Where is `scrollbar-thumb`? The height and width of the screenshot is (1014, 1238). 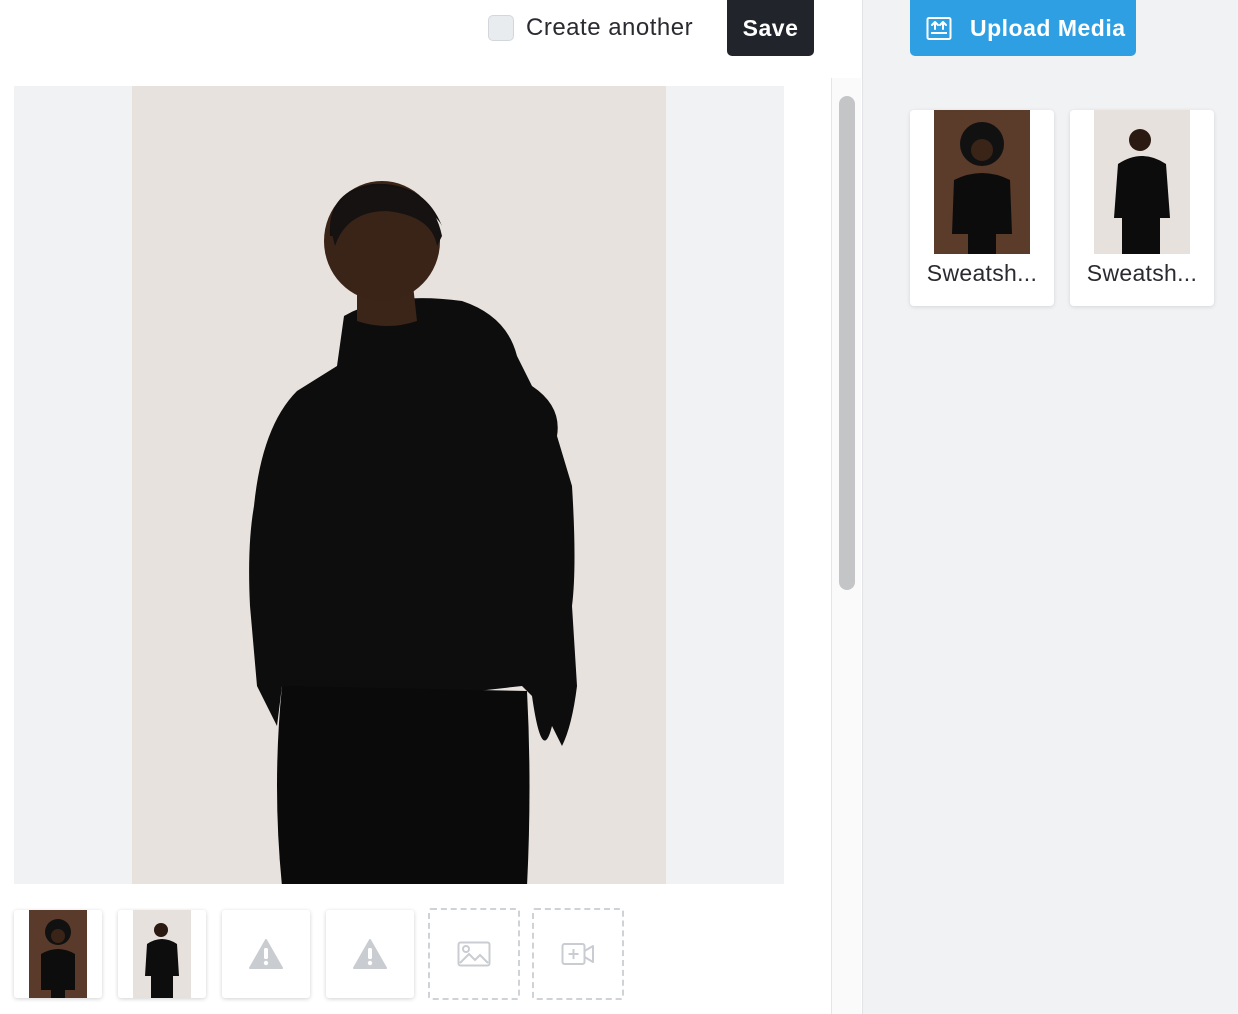
scrollbar-thumb is located at coordinates (847, 343).